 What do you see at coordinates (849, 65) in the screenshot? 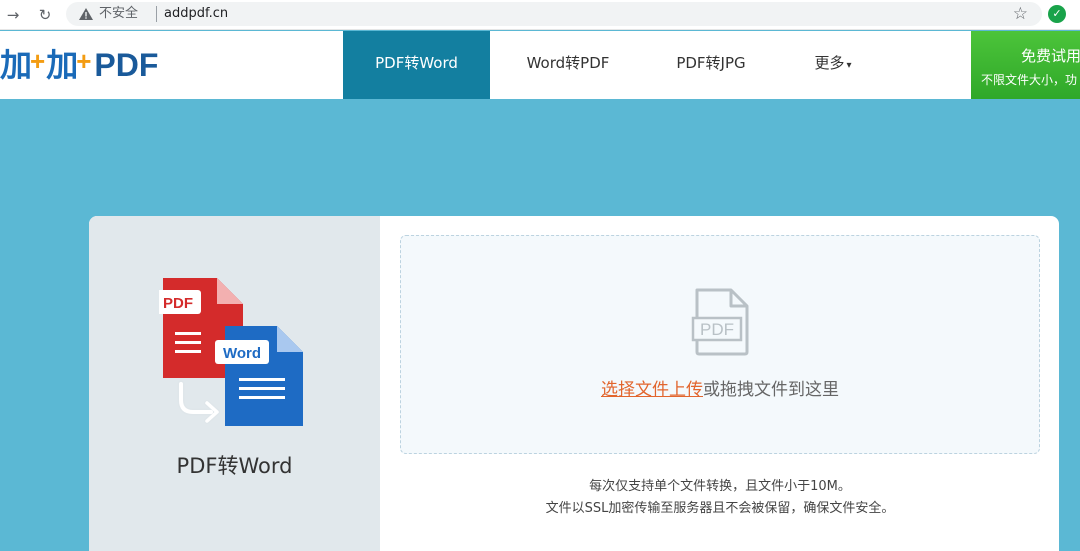
I see `caret-down-icon: ▾` at bounding box center [849, 65].